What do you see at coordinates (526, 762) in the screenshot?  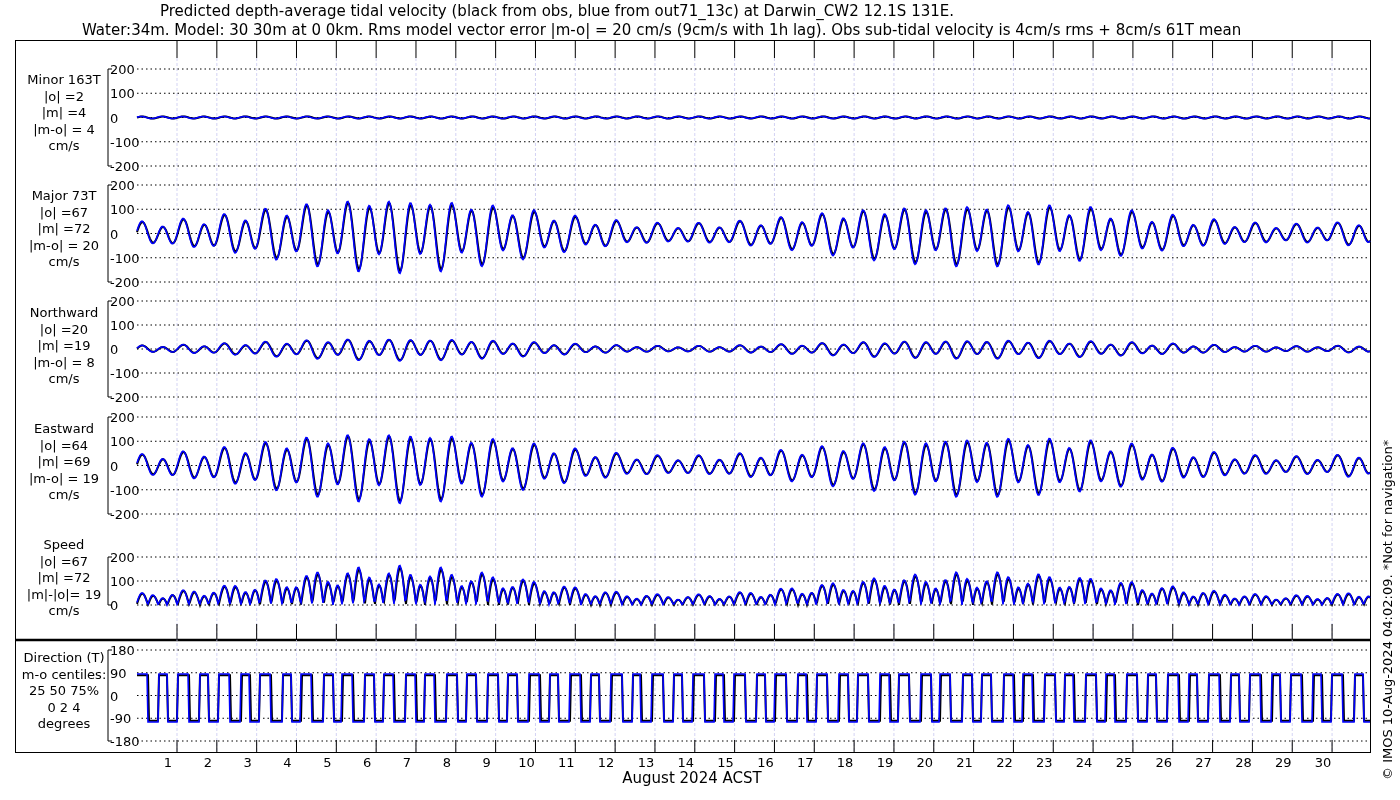 I see `day-tick-label: 10` at bounding box center [526, 762].